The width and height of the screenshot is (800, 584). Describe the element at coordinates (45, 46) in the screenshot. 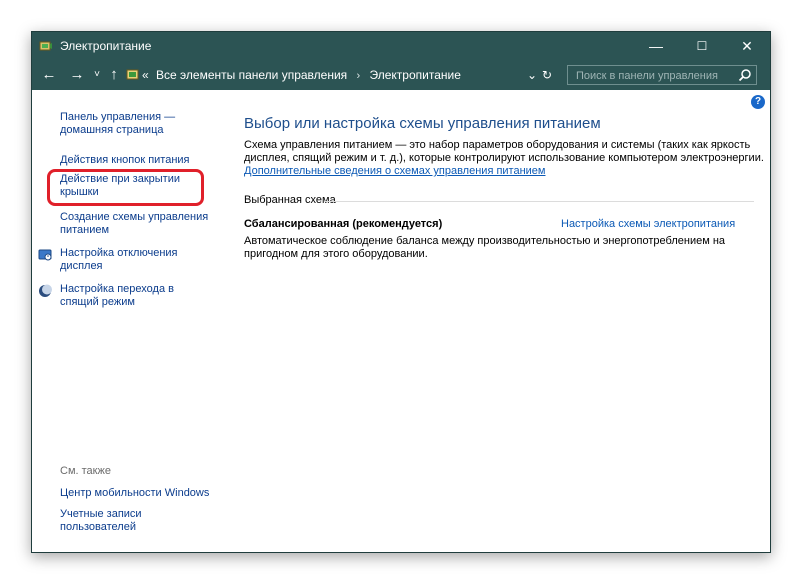

I see `power-options-icon` at that location.